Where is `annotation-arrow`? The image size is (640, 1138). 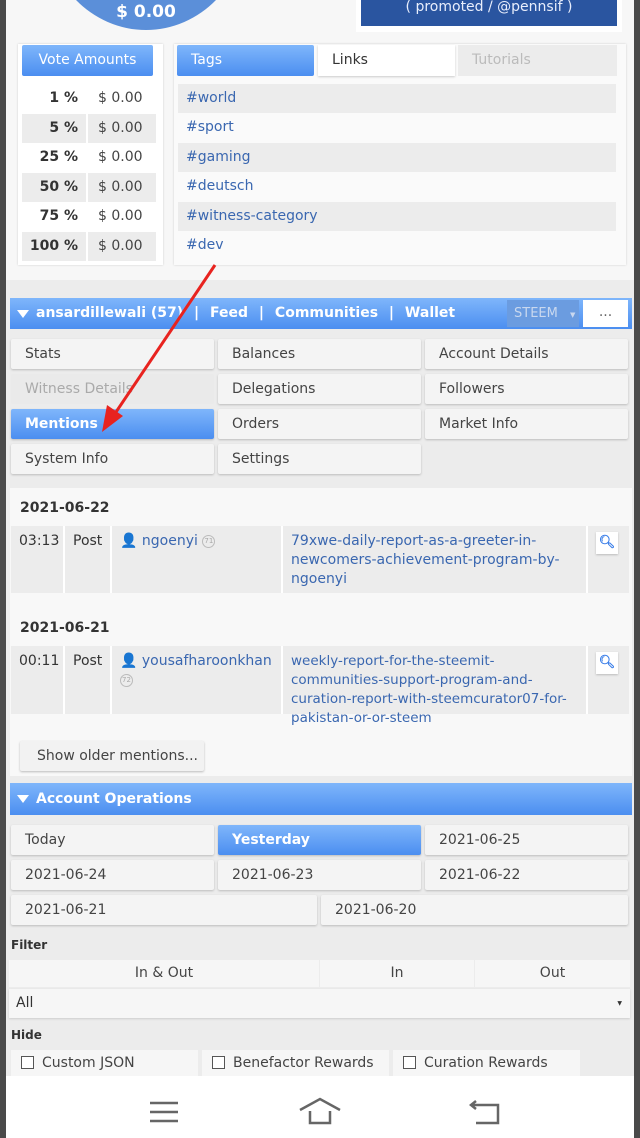
annotation-arrow is located at coordinates (159, 348).